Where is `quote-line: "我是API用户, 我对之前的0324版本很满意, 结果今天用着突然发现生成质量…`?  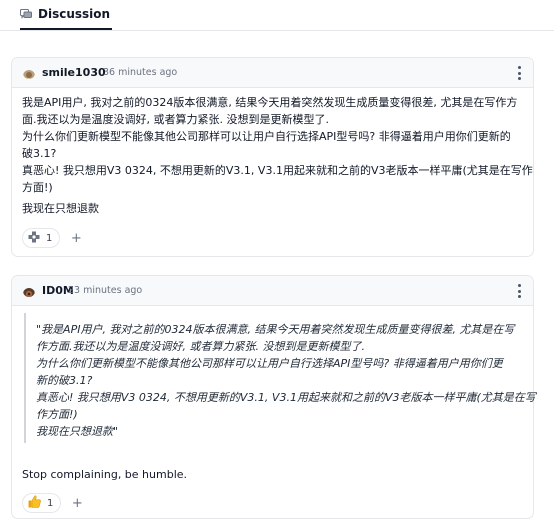
quote-line: "我是API用户, 我对之前的0324版本很满意, 结果今天用着突然发现生成质量… is located at coordinates (275, 329).